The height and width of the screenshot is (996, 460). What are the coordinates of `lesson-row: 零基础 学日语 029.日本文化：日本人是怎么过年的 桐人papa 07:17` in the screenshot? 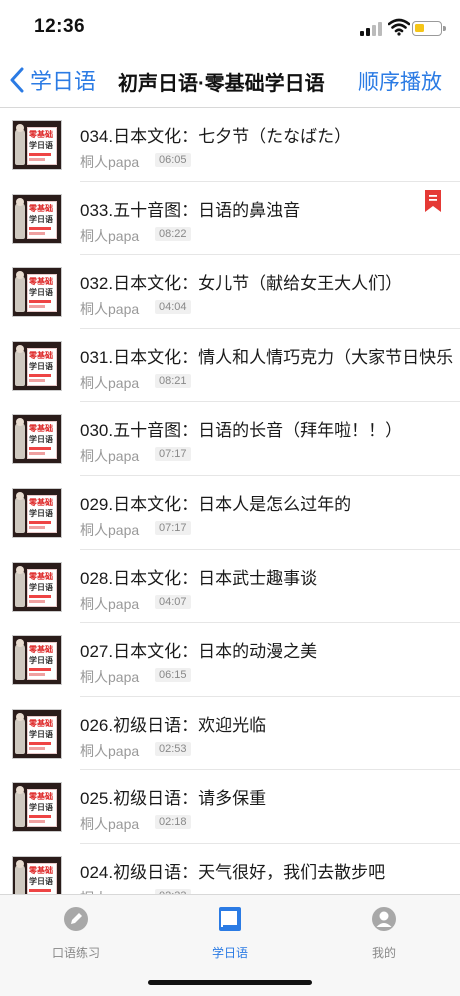 It's located at (230, 513).